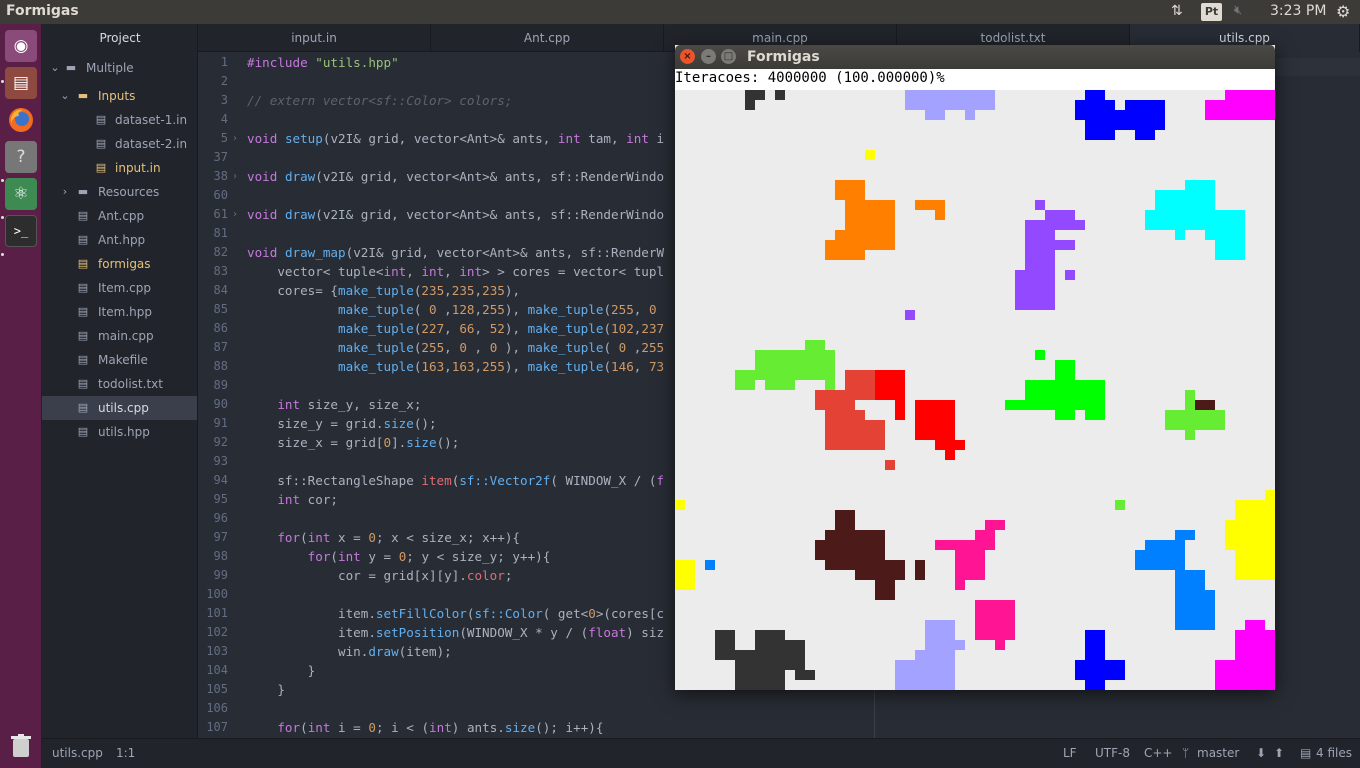 This screenshot has width=1360, height=768. I want to click on clock: 3:23 PM, so click(1298, 12).